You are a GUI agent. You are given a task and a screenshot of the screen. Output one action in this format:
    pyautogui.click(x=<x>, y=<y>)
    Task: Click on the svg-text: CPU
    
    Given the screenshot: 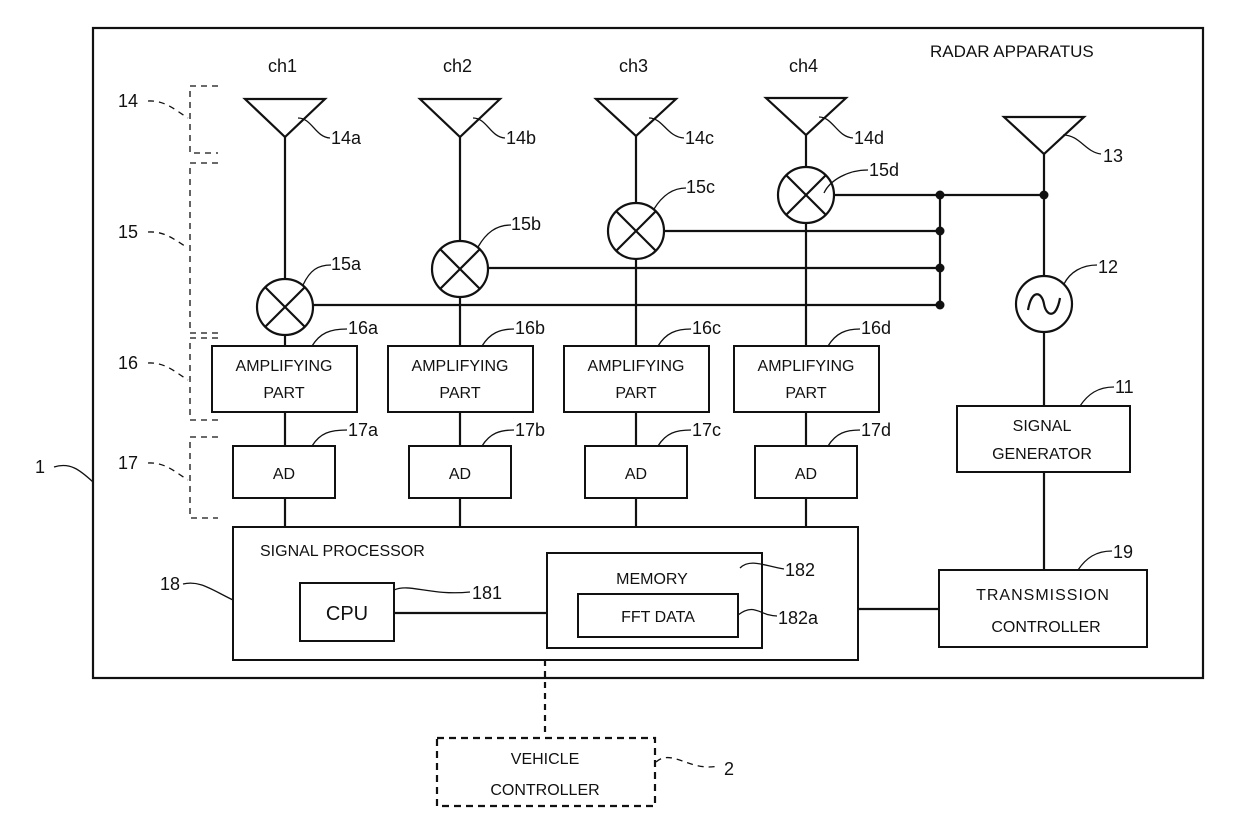 What is the action you would take?
    pyautogui.click(x=347, y=614)
    